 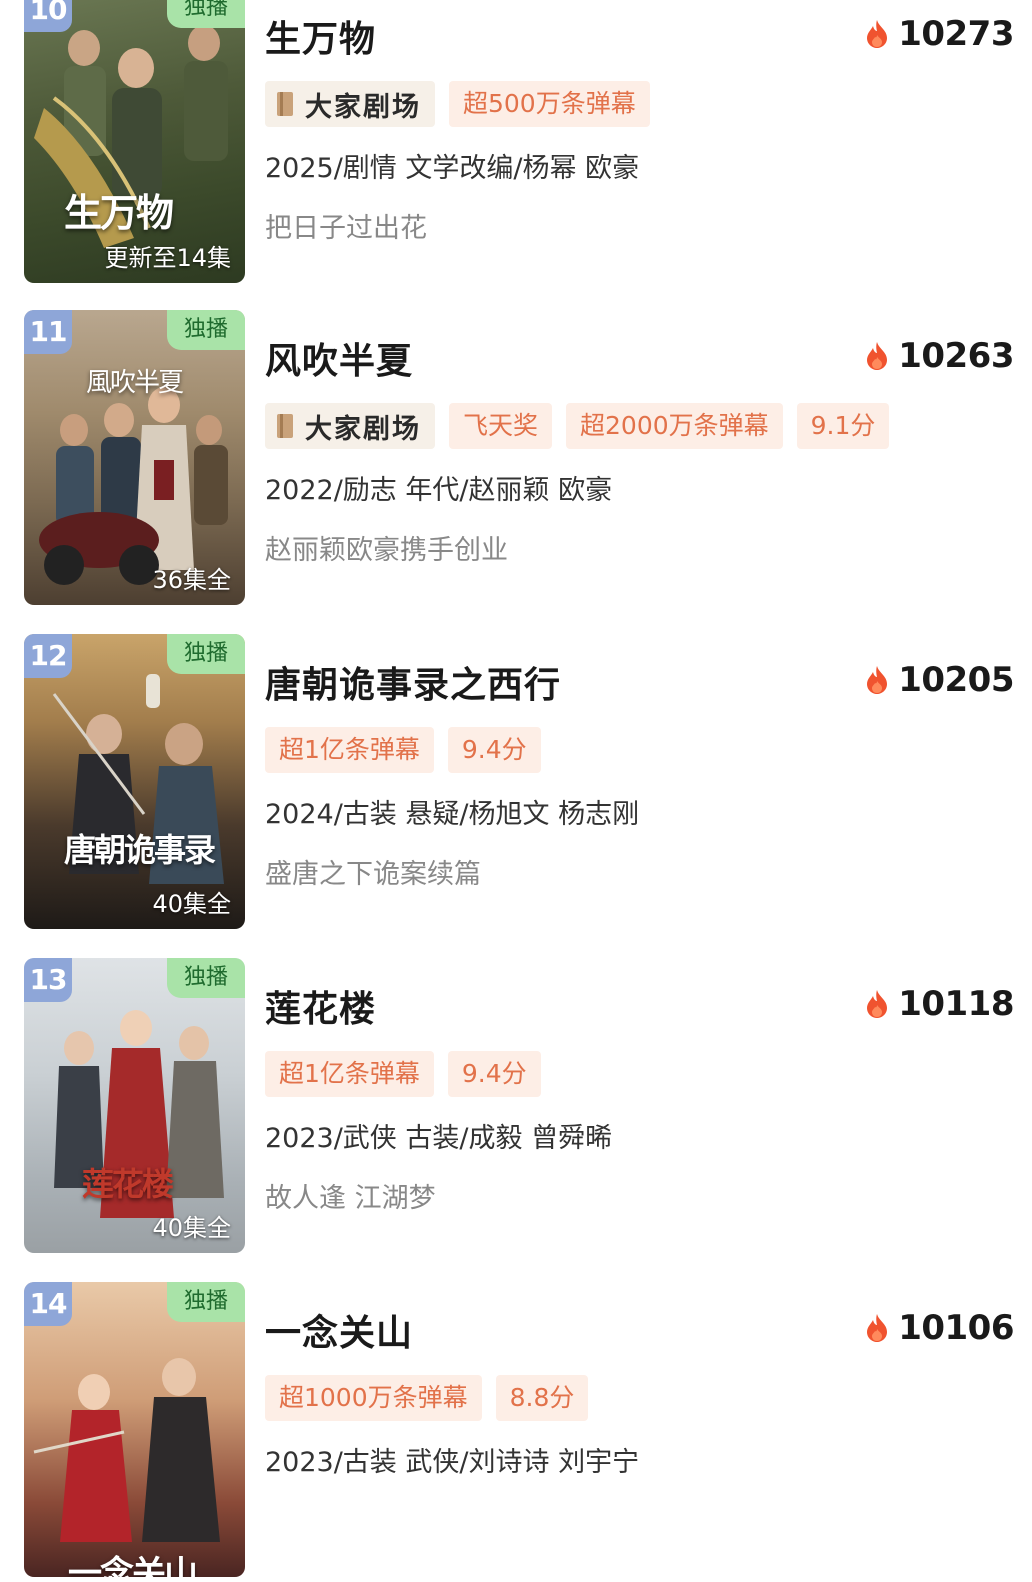 What do you see at coordinates (386, 550) in the screenshot?
I see `show-description: 赵丽颖欧豪携手创业` at bounding box center [386, 550].